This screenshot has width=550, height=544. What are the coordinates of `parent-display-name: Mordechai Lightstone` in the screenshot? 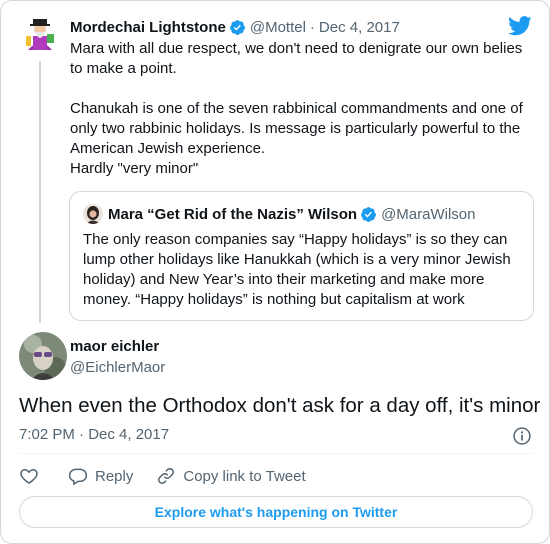 It's located at (148, 27).